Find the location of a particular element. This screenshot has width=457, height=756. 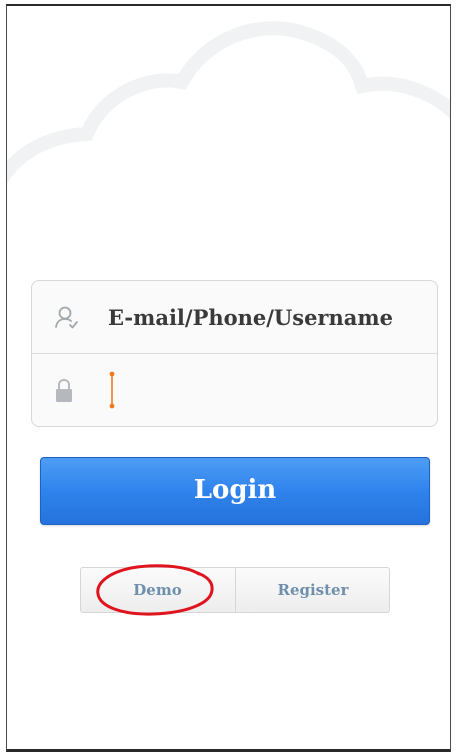

user-icon is located at coordinates (66, 317).